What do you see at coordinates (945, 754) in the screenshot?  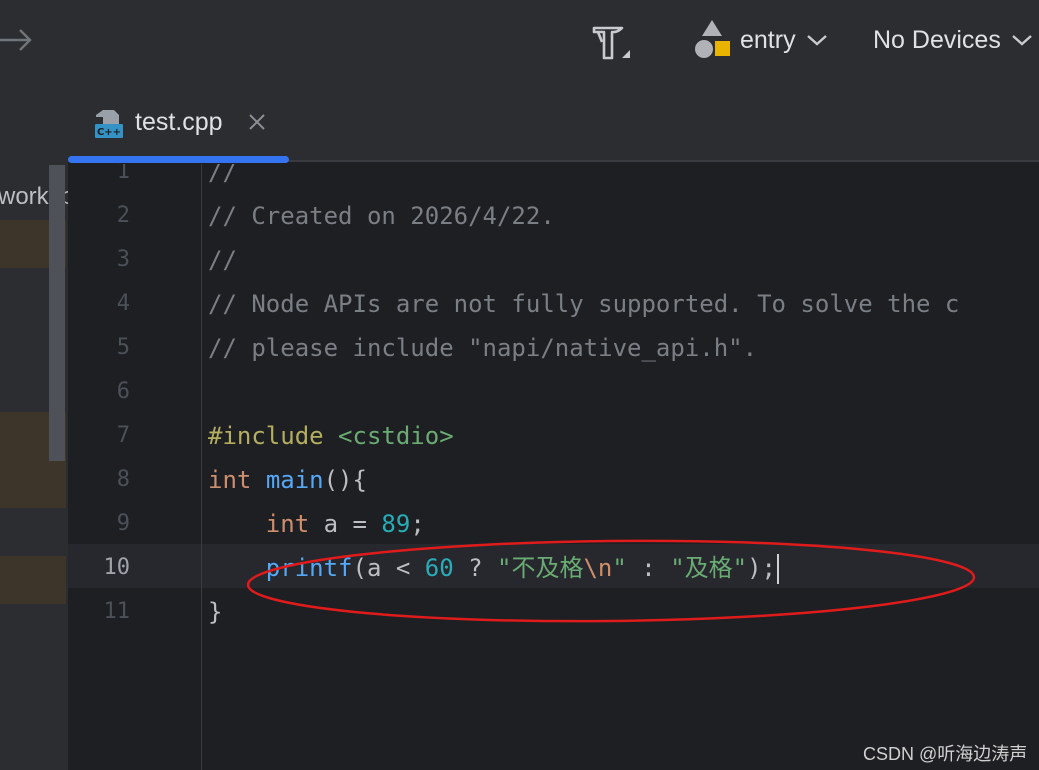 I see `watermark: CSDN @听海边涛声` at bounding box center [945, 754].